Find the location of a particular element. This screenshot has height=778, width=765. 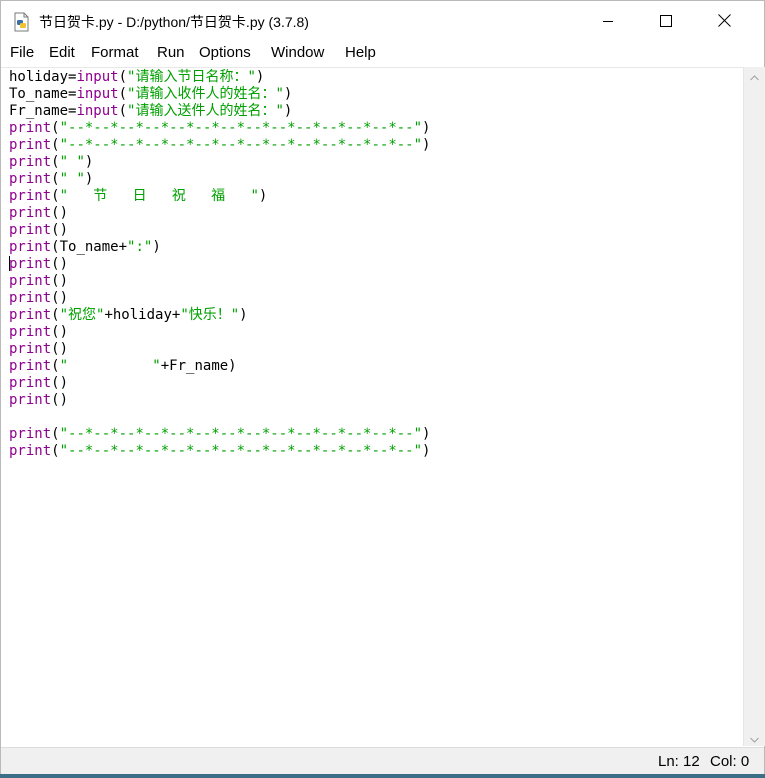

string-token: "祝您" is located at coordinates (82, 315).